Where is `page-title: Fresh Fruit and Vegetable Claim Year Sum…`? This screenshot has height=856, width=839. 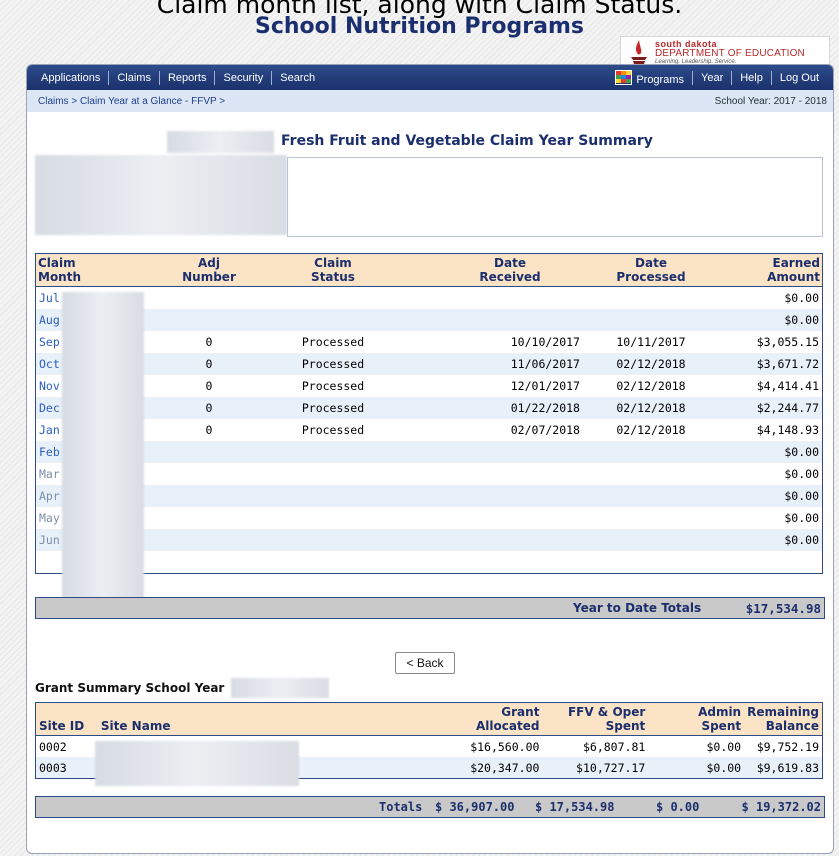 page-title: Fresh Fruit and Vegetable Claim Year Sum… is located at coordinates (467, 141).